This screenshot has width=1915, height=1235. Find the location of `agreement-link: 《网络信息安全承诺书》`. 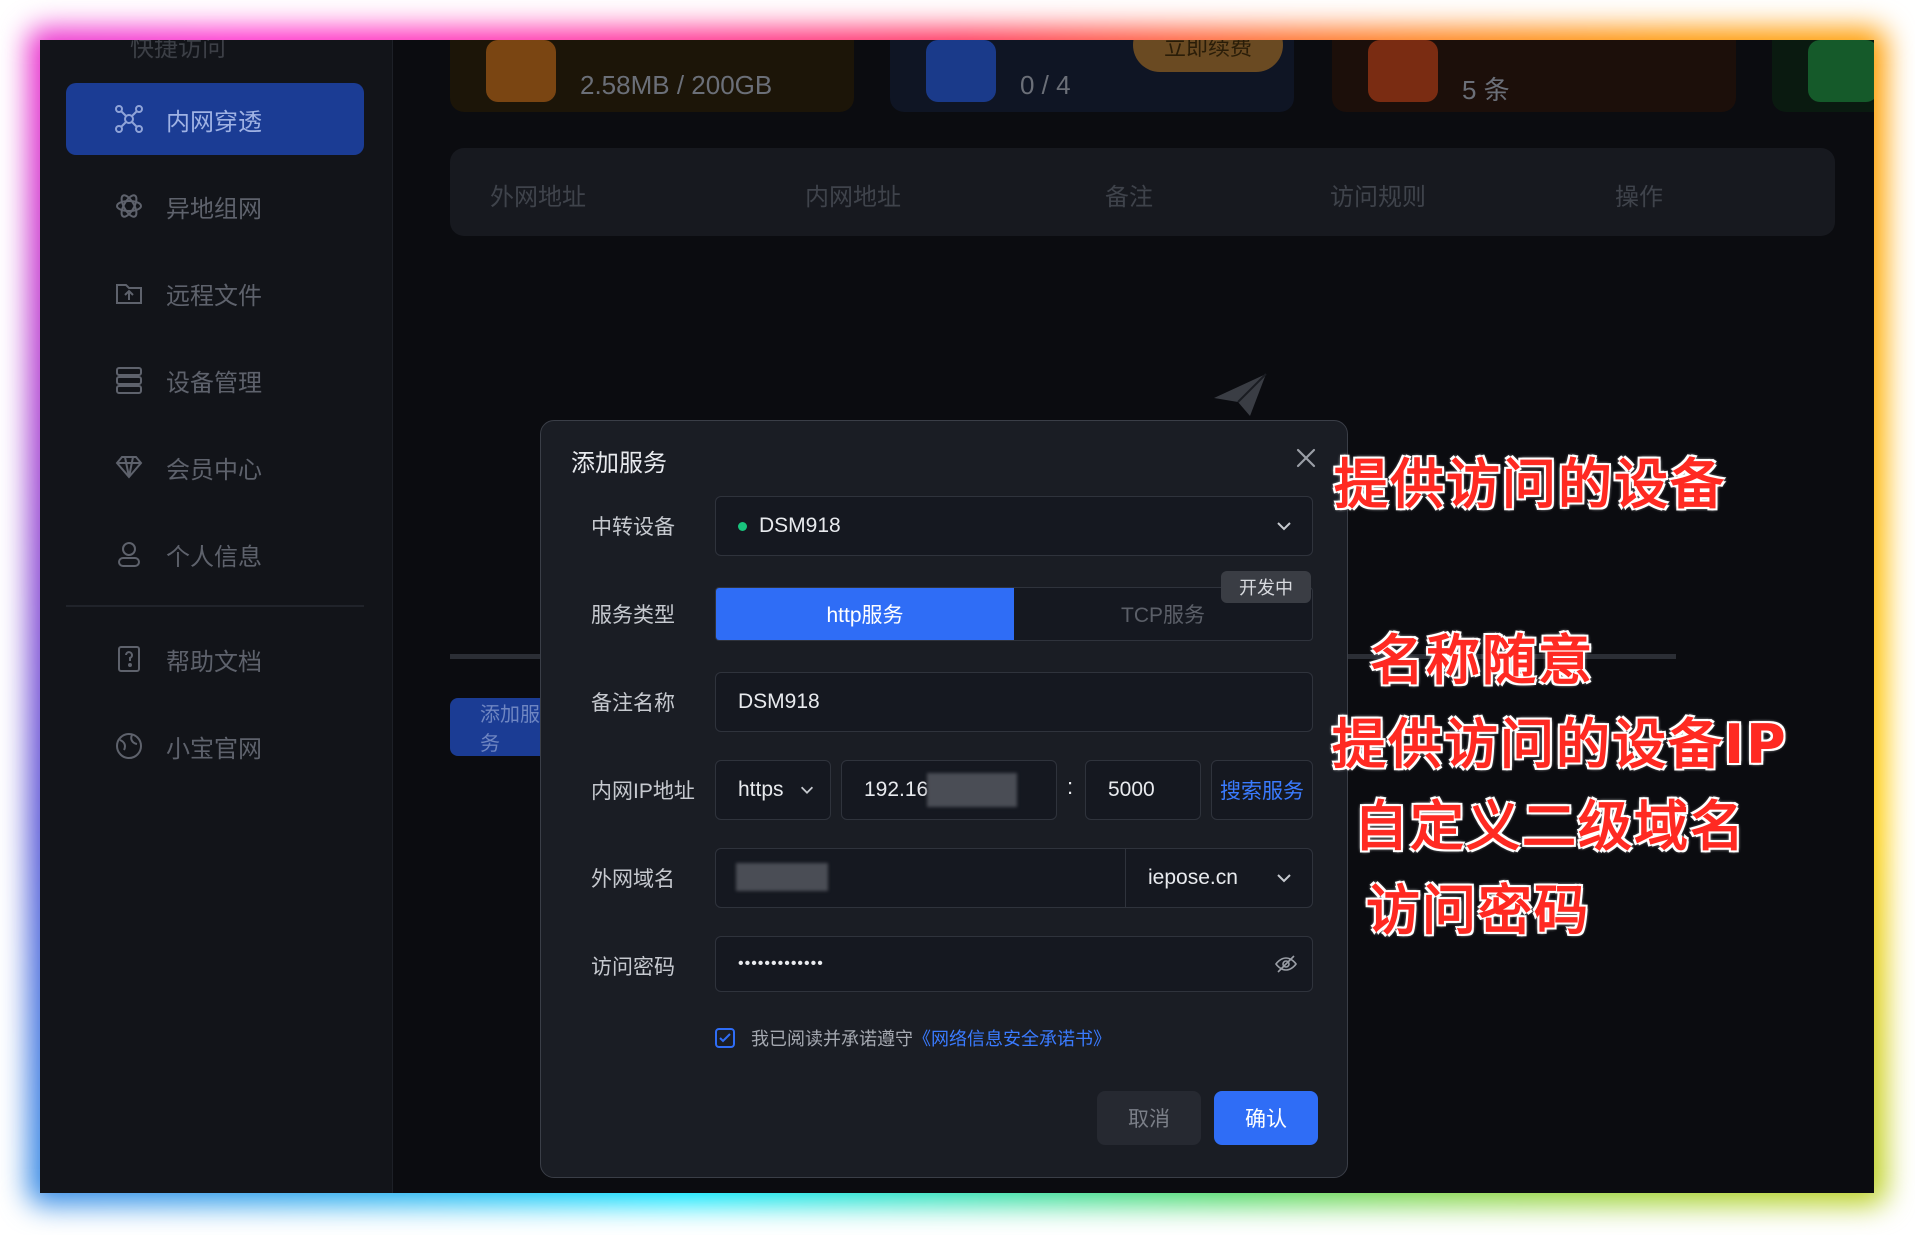

agreement-link: 《网络信息安全承诺书》 is located at coordinates (1012, 1038).